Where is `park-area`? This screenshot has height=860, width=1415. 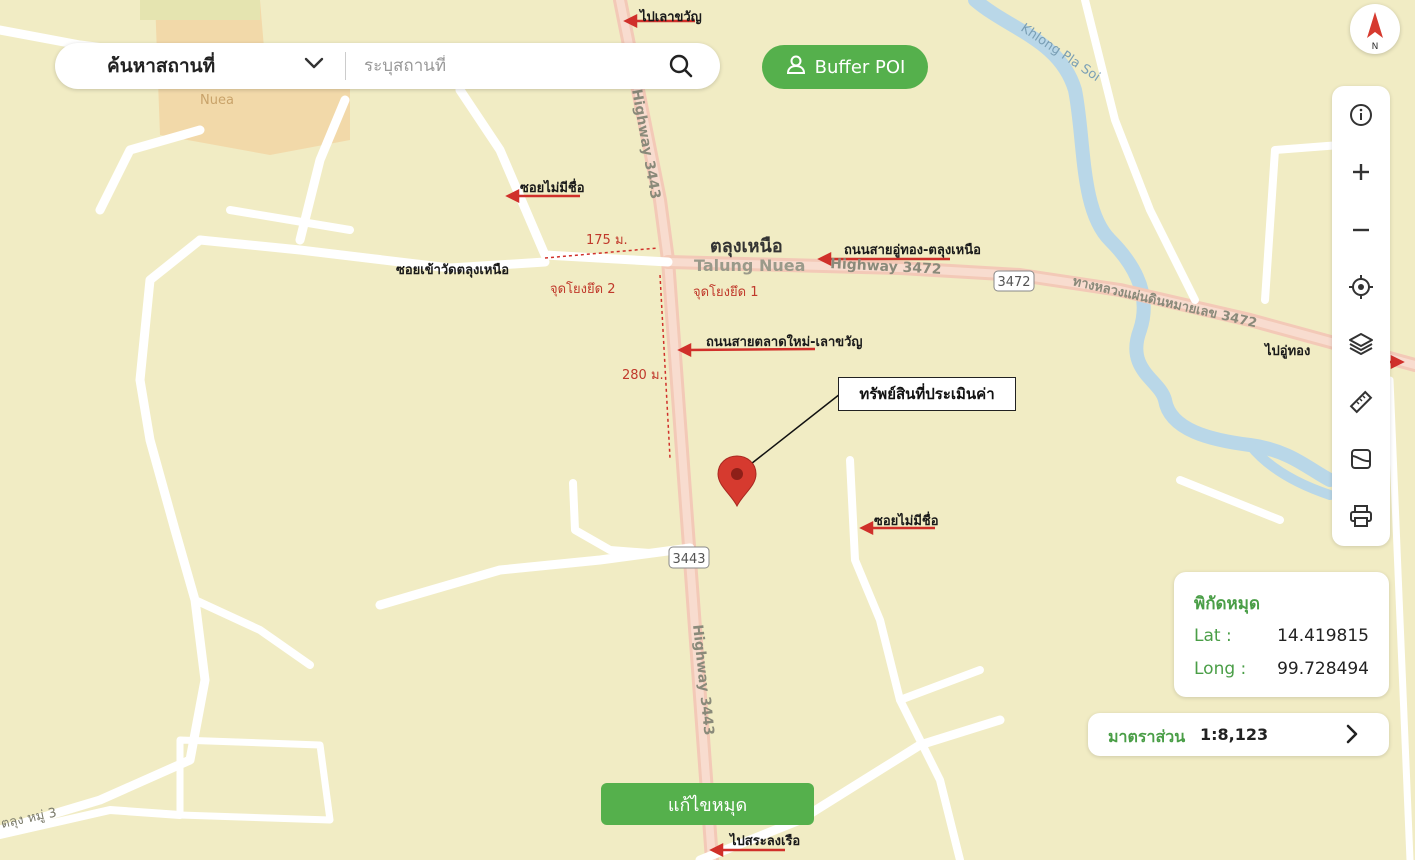 park-area is located at coordinates (200, 10).